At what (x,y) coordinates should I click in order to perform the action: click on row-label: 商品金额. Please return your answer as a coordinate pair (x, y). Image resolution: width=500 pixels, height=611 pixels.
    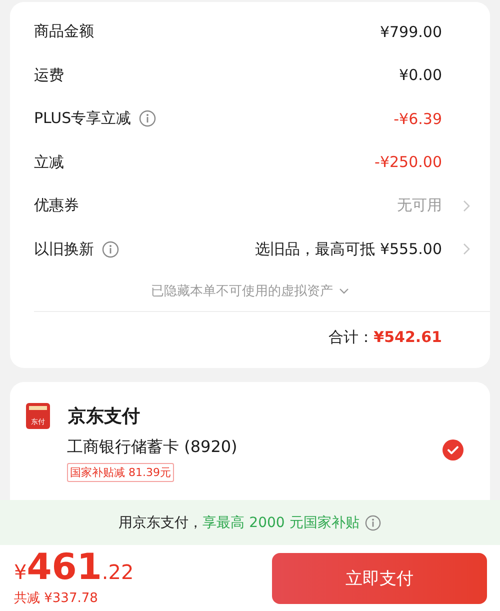
    Looking at the image, I should click on (64, 32).